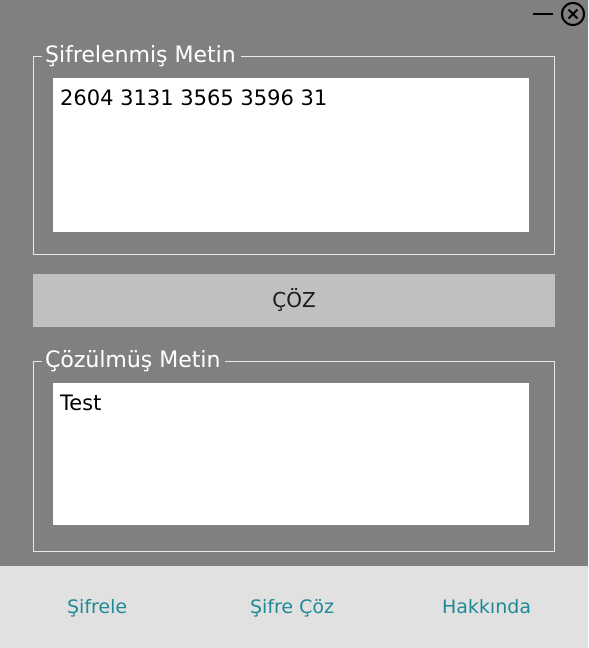 The width and height of the screenshot is (589, 648). Describe the element at coordinates (141, 56) in the screenshot. I see `encrypted-text-legend: Şifrelenmiş Metin` at that location.